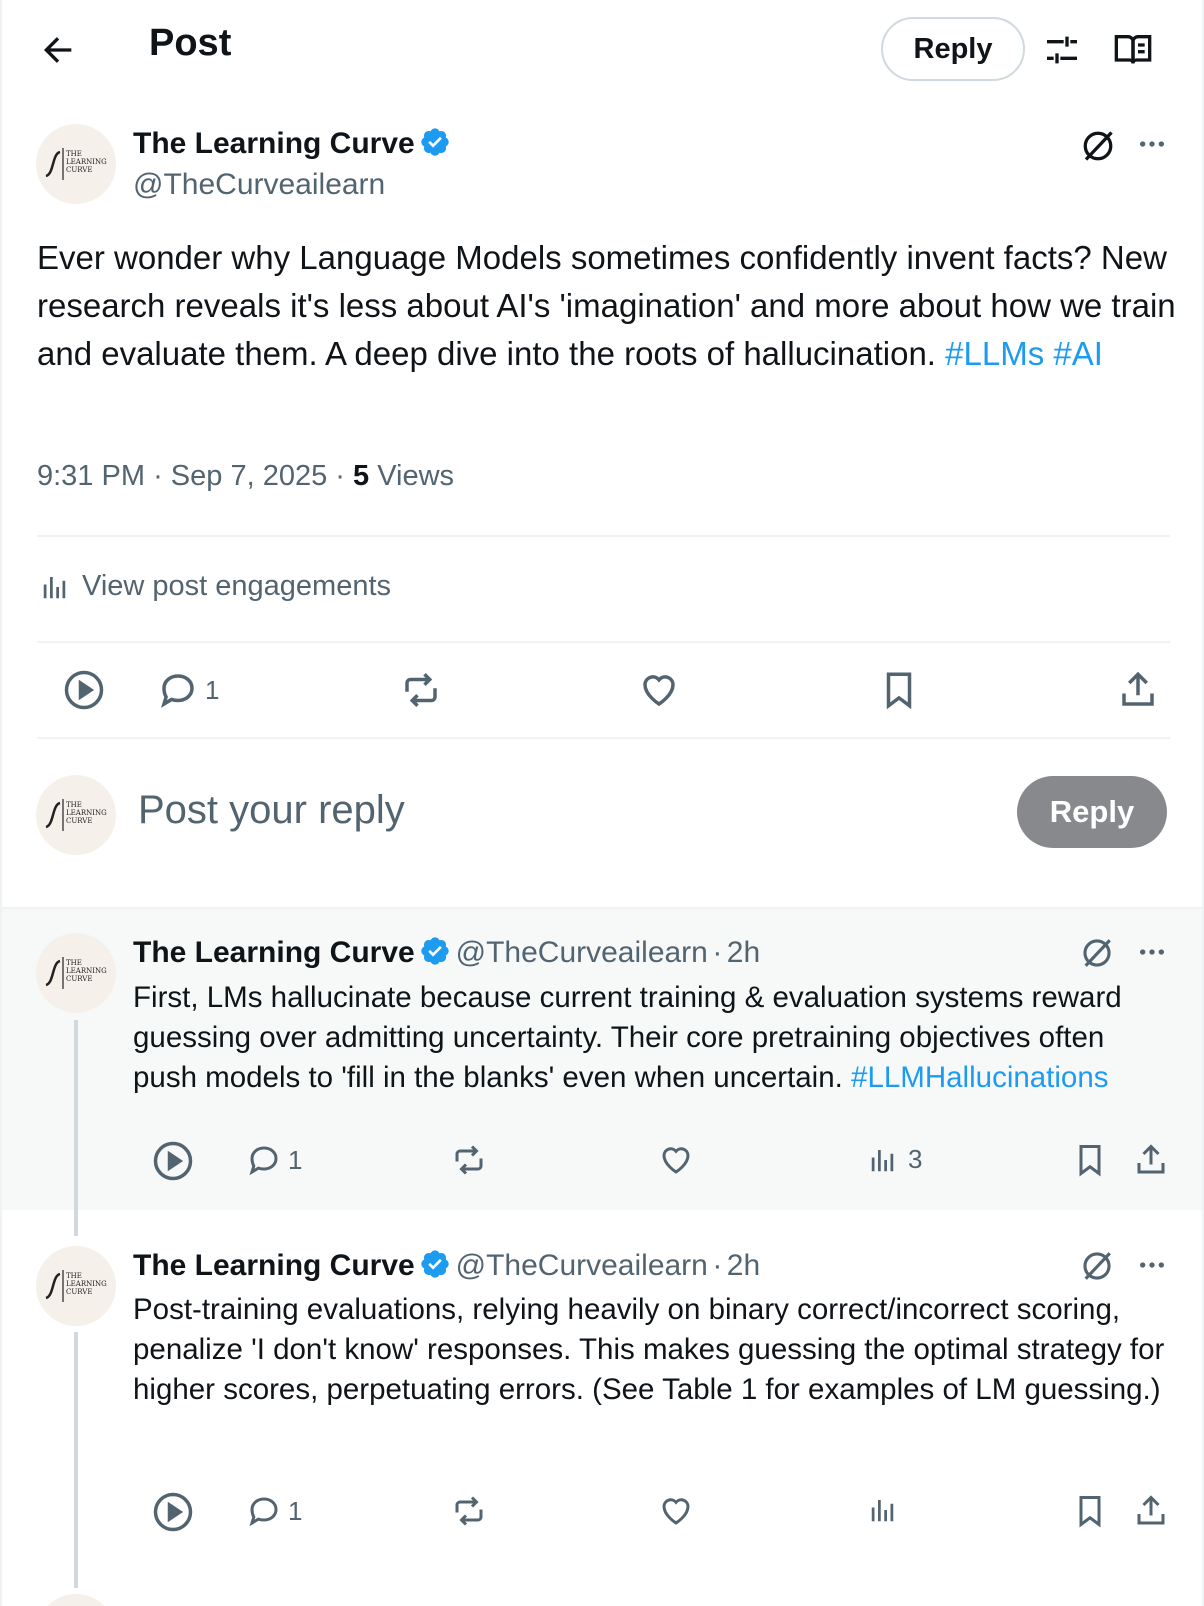 This screenshot has width=1204, height=1606. Describe the element at coordinates (58, 50) in the screenshot. I see `back-arrow-icon` at that location.